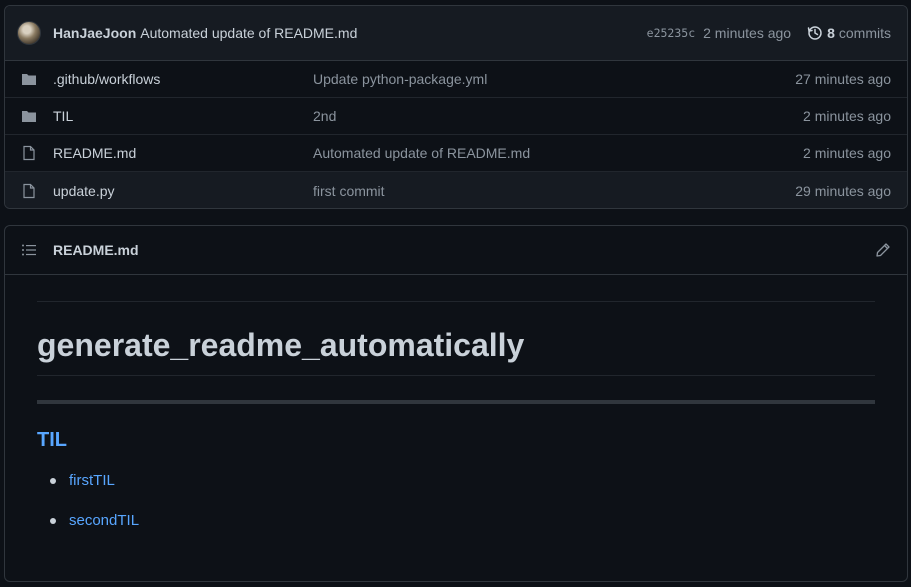 The height and width of the screenshot is (587, 911). I want to click on file-name: .github/workflows, so click(183, 79).